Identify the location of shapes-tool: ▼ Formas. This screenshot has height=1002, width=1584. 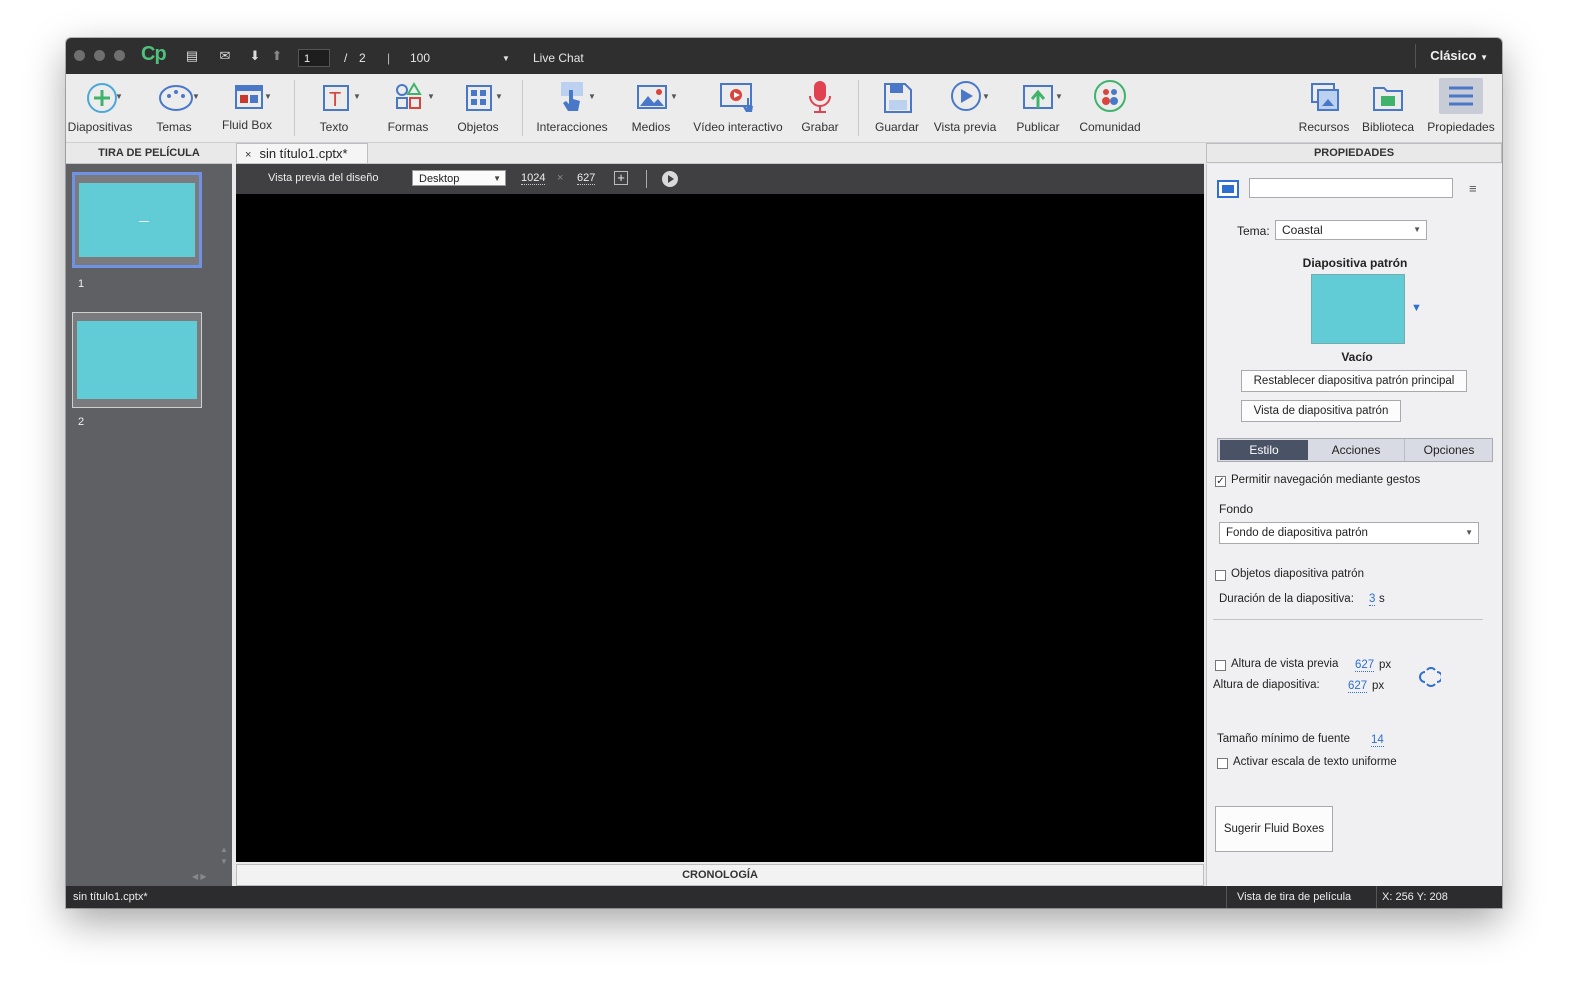
(408, 110).